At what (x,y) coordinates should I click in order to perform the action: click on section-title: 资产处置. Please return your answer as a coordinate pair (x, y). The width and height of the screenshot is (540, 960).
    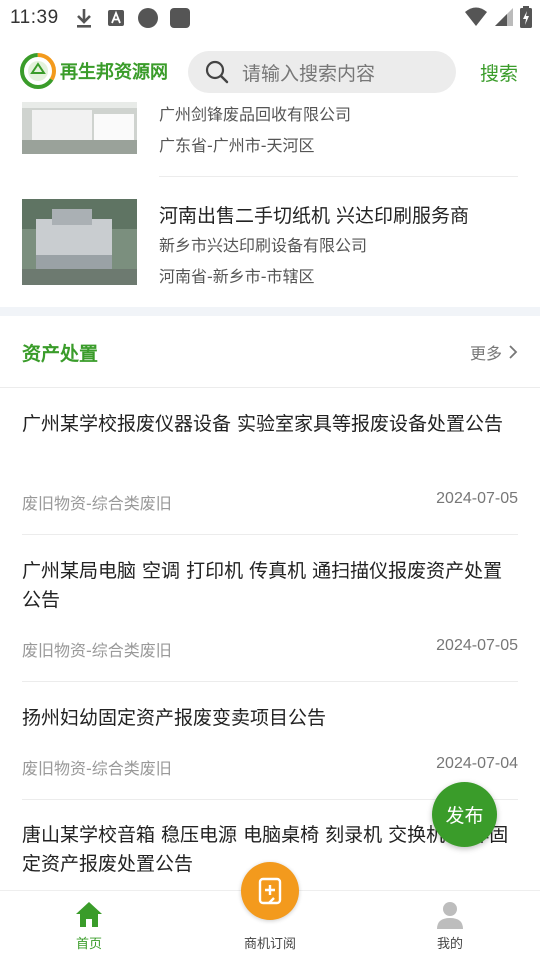
    Looking at the image, I should click on (60, 354).